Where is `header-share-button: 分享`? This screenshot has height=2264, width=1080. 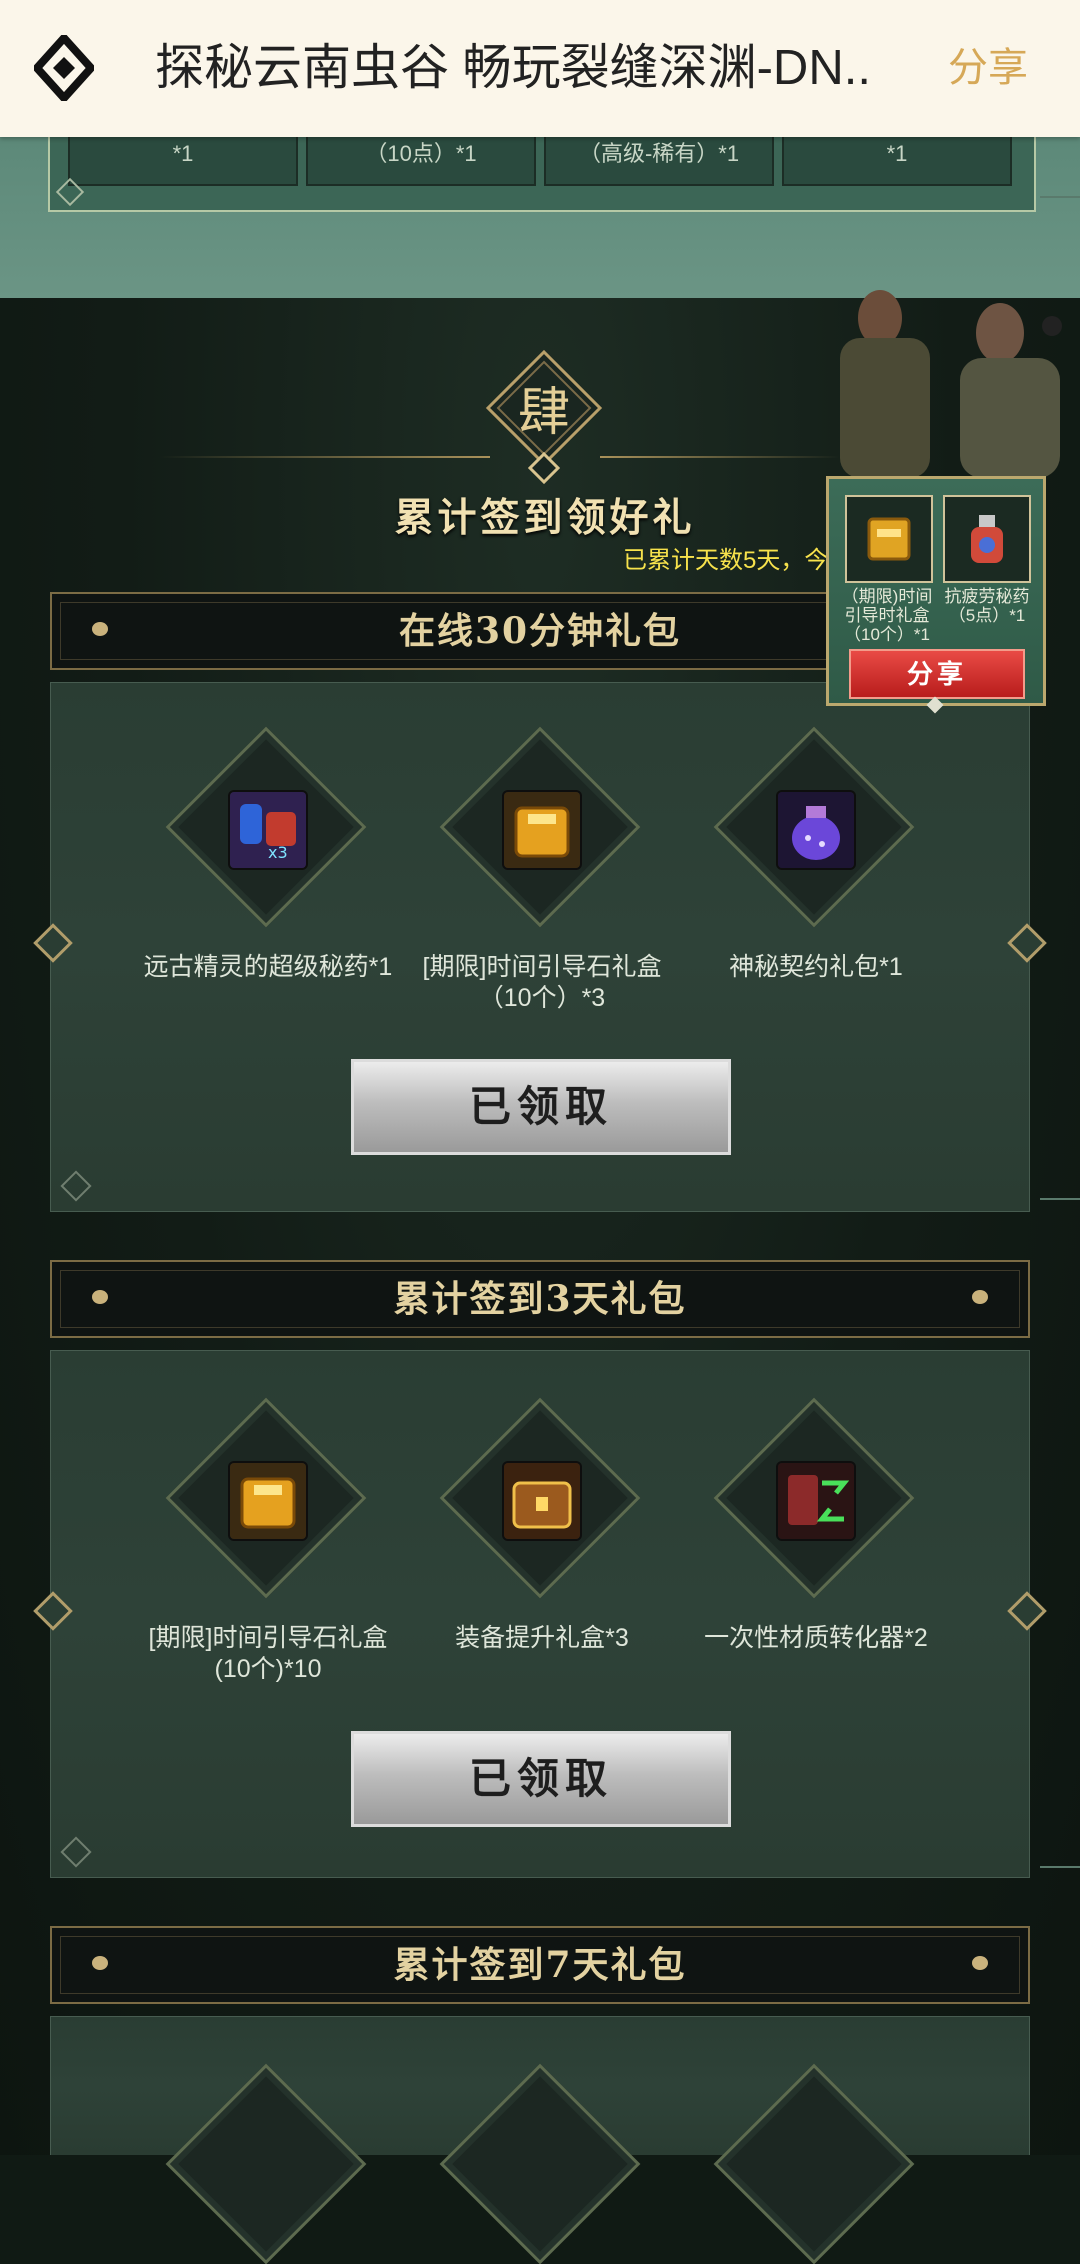 header-share-button: 分享 is located at coordinates (988, 68).